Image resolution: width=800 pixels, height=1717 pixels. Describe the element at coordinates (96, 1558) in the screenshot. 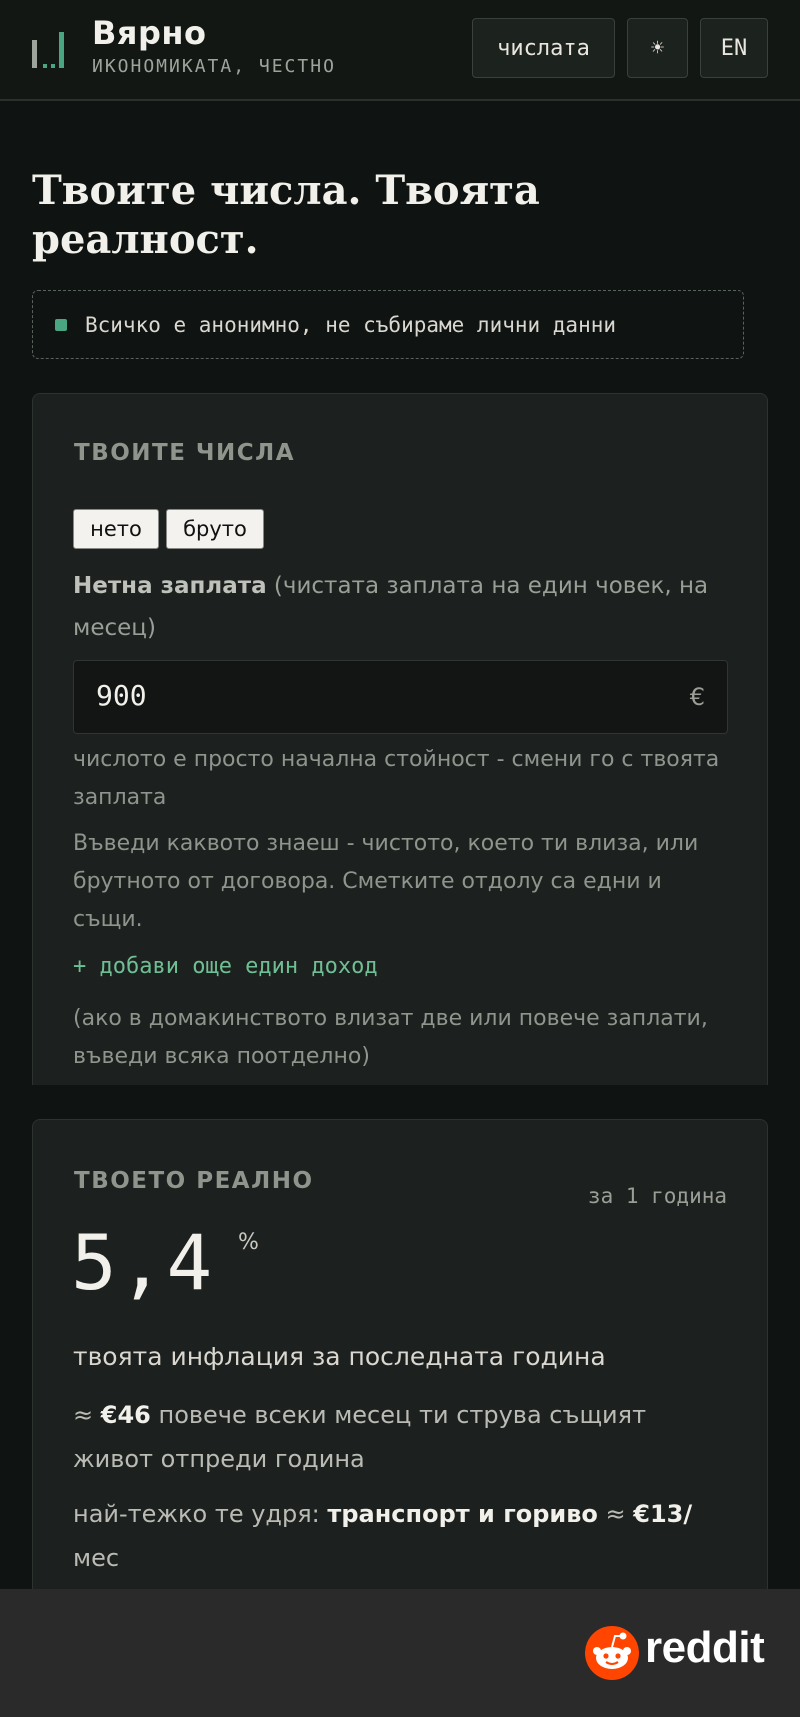

I see `hardest-unit: мес` at that location.